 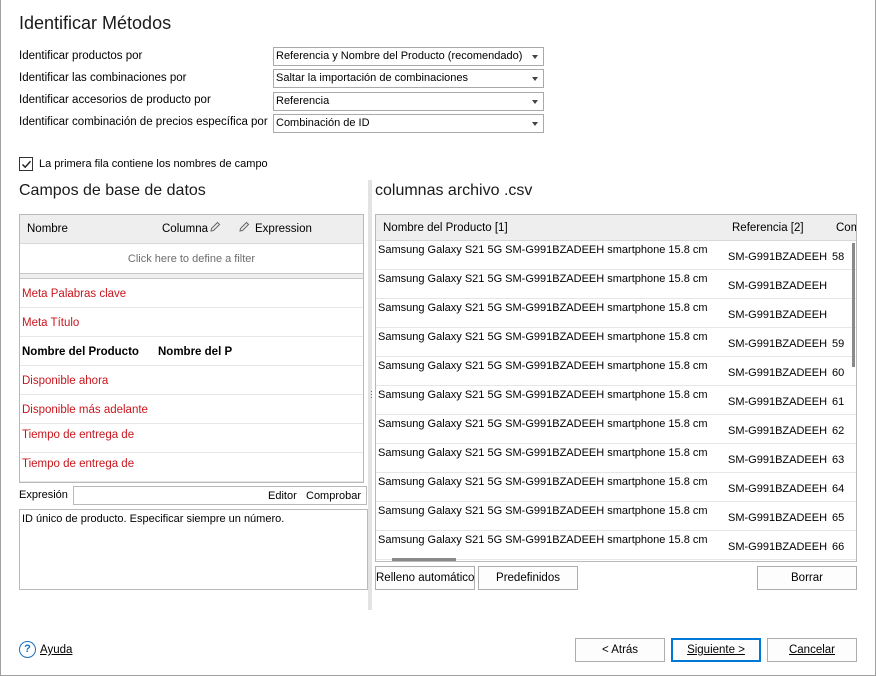 What do you see at coordinates (80, 352) in the screenshot?
I see `field-name: Nombre del Producto` at bounding box center [80, 352].